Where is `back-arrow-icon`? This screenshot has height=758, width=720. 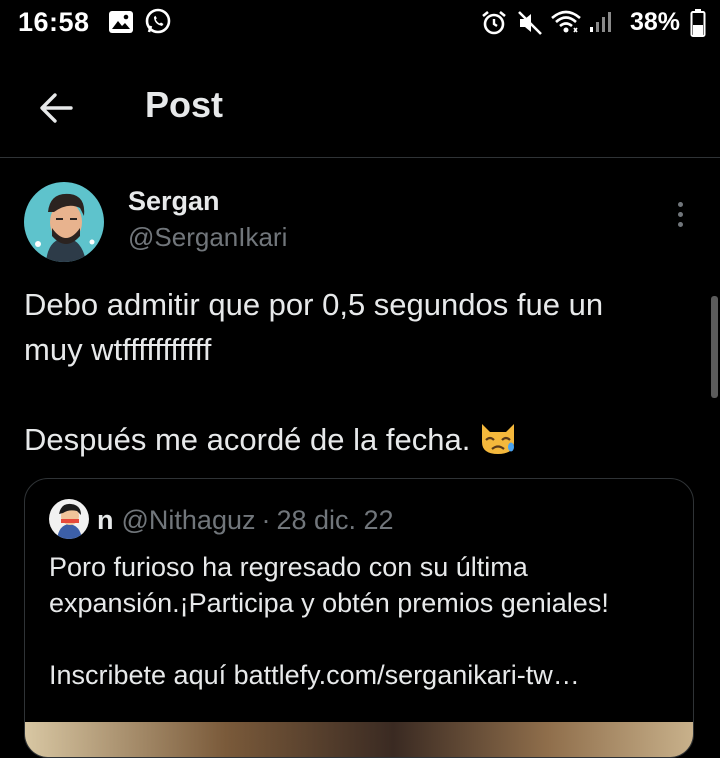
back-arrow-icon is located at coordinates (56, 108).